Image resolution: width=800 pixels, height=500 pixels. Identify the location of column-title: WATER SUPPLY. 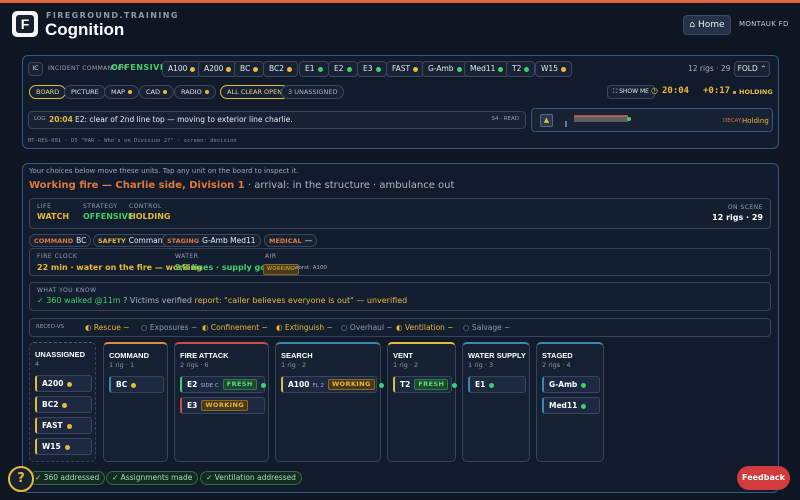
(497, 355).